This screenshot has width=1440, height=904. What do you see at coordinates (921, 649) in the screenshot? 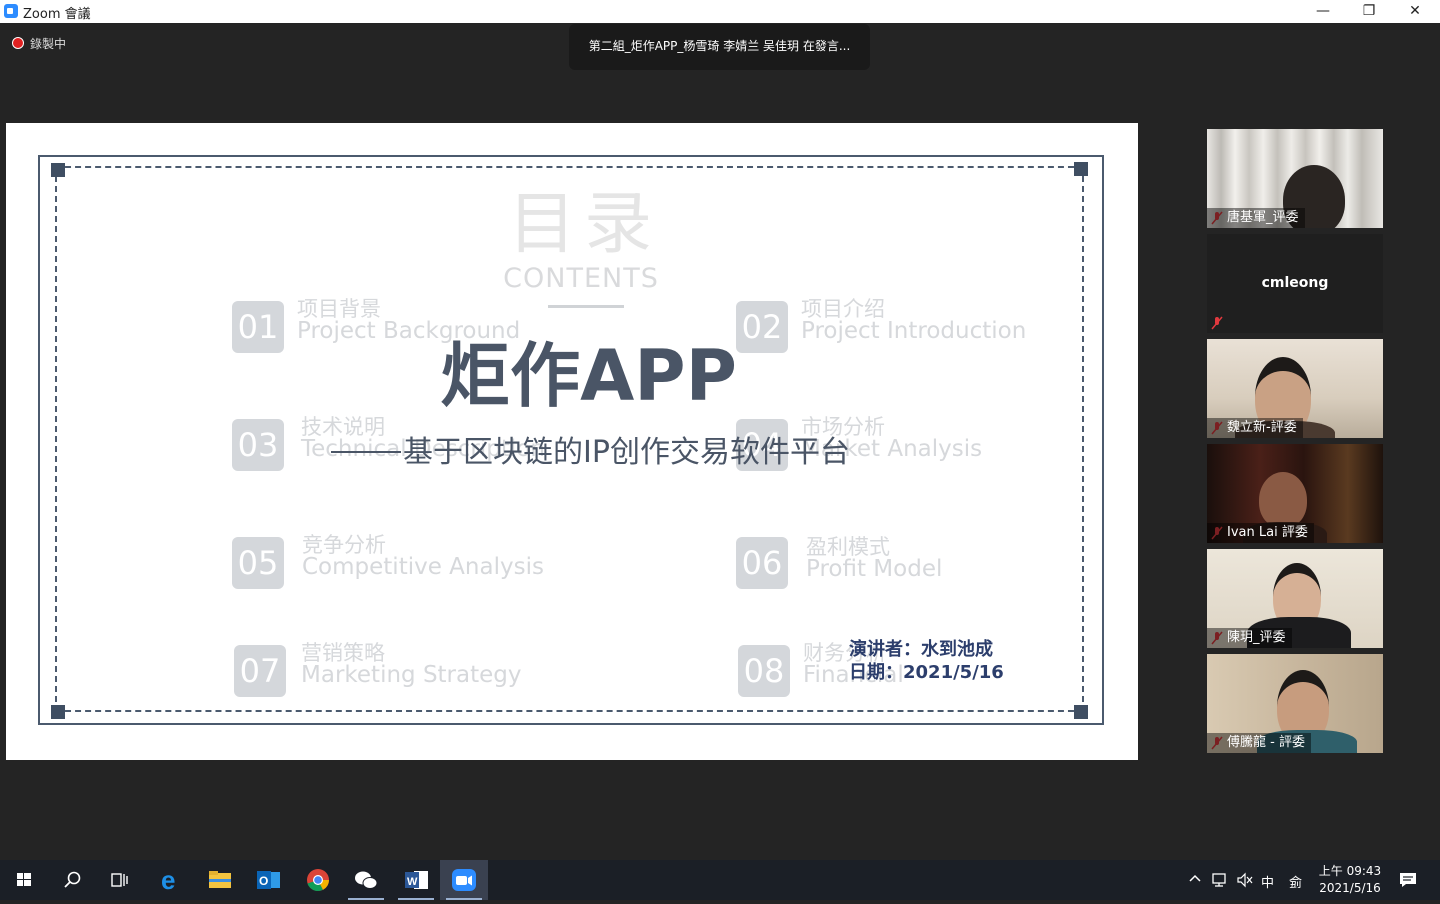
I see `presenter-name: 演讲者：水到池成` at bounding box center [921, 649].